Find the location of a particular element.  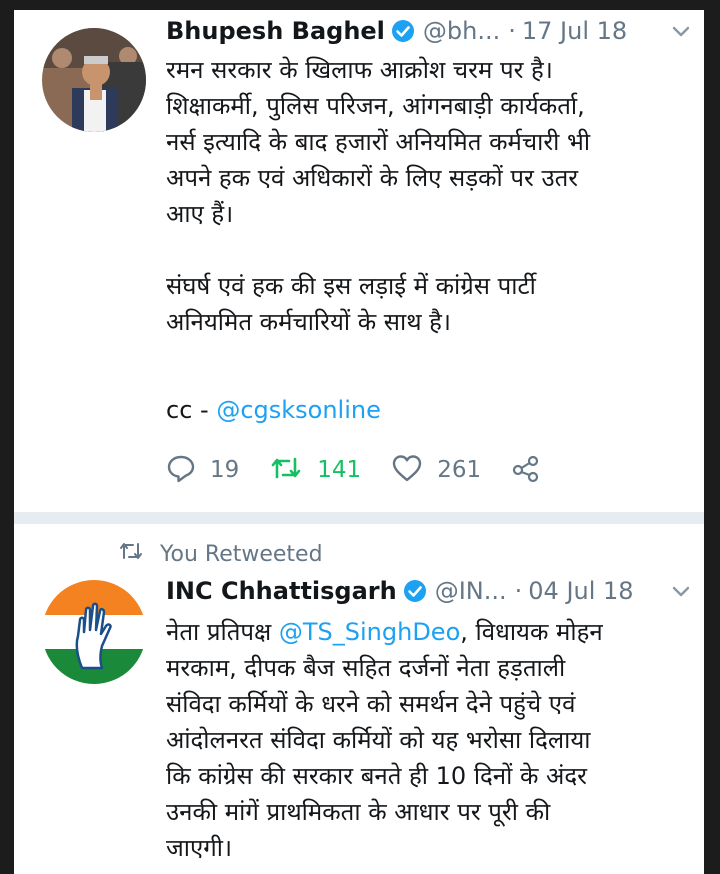

reply-icon is located at coordinates (181, 470).